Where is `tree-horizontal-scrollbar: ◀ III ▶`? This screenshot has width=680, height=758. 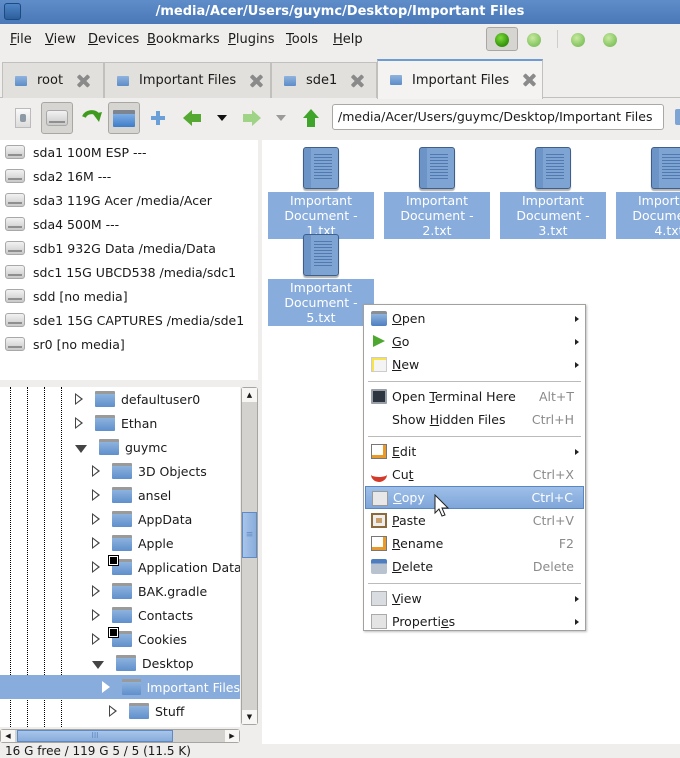 tree-horizontal-scrollbar: ◀ III ▶ is located at coordinates (120, 736).